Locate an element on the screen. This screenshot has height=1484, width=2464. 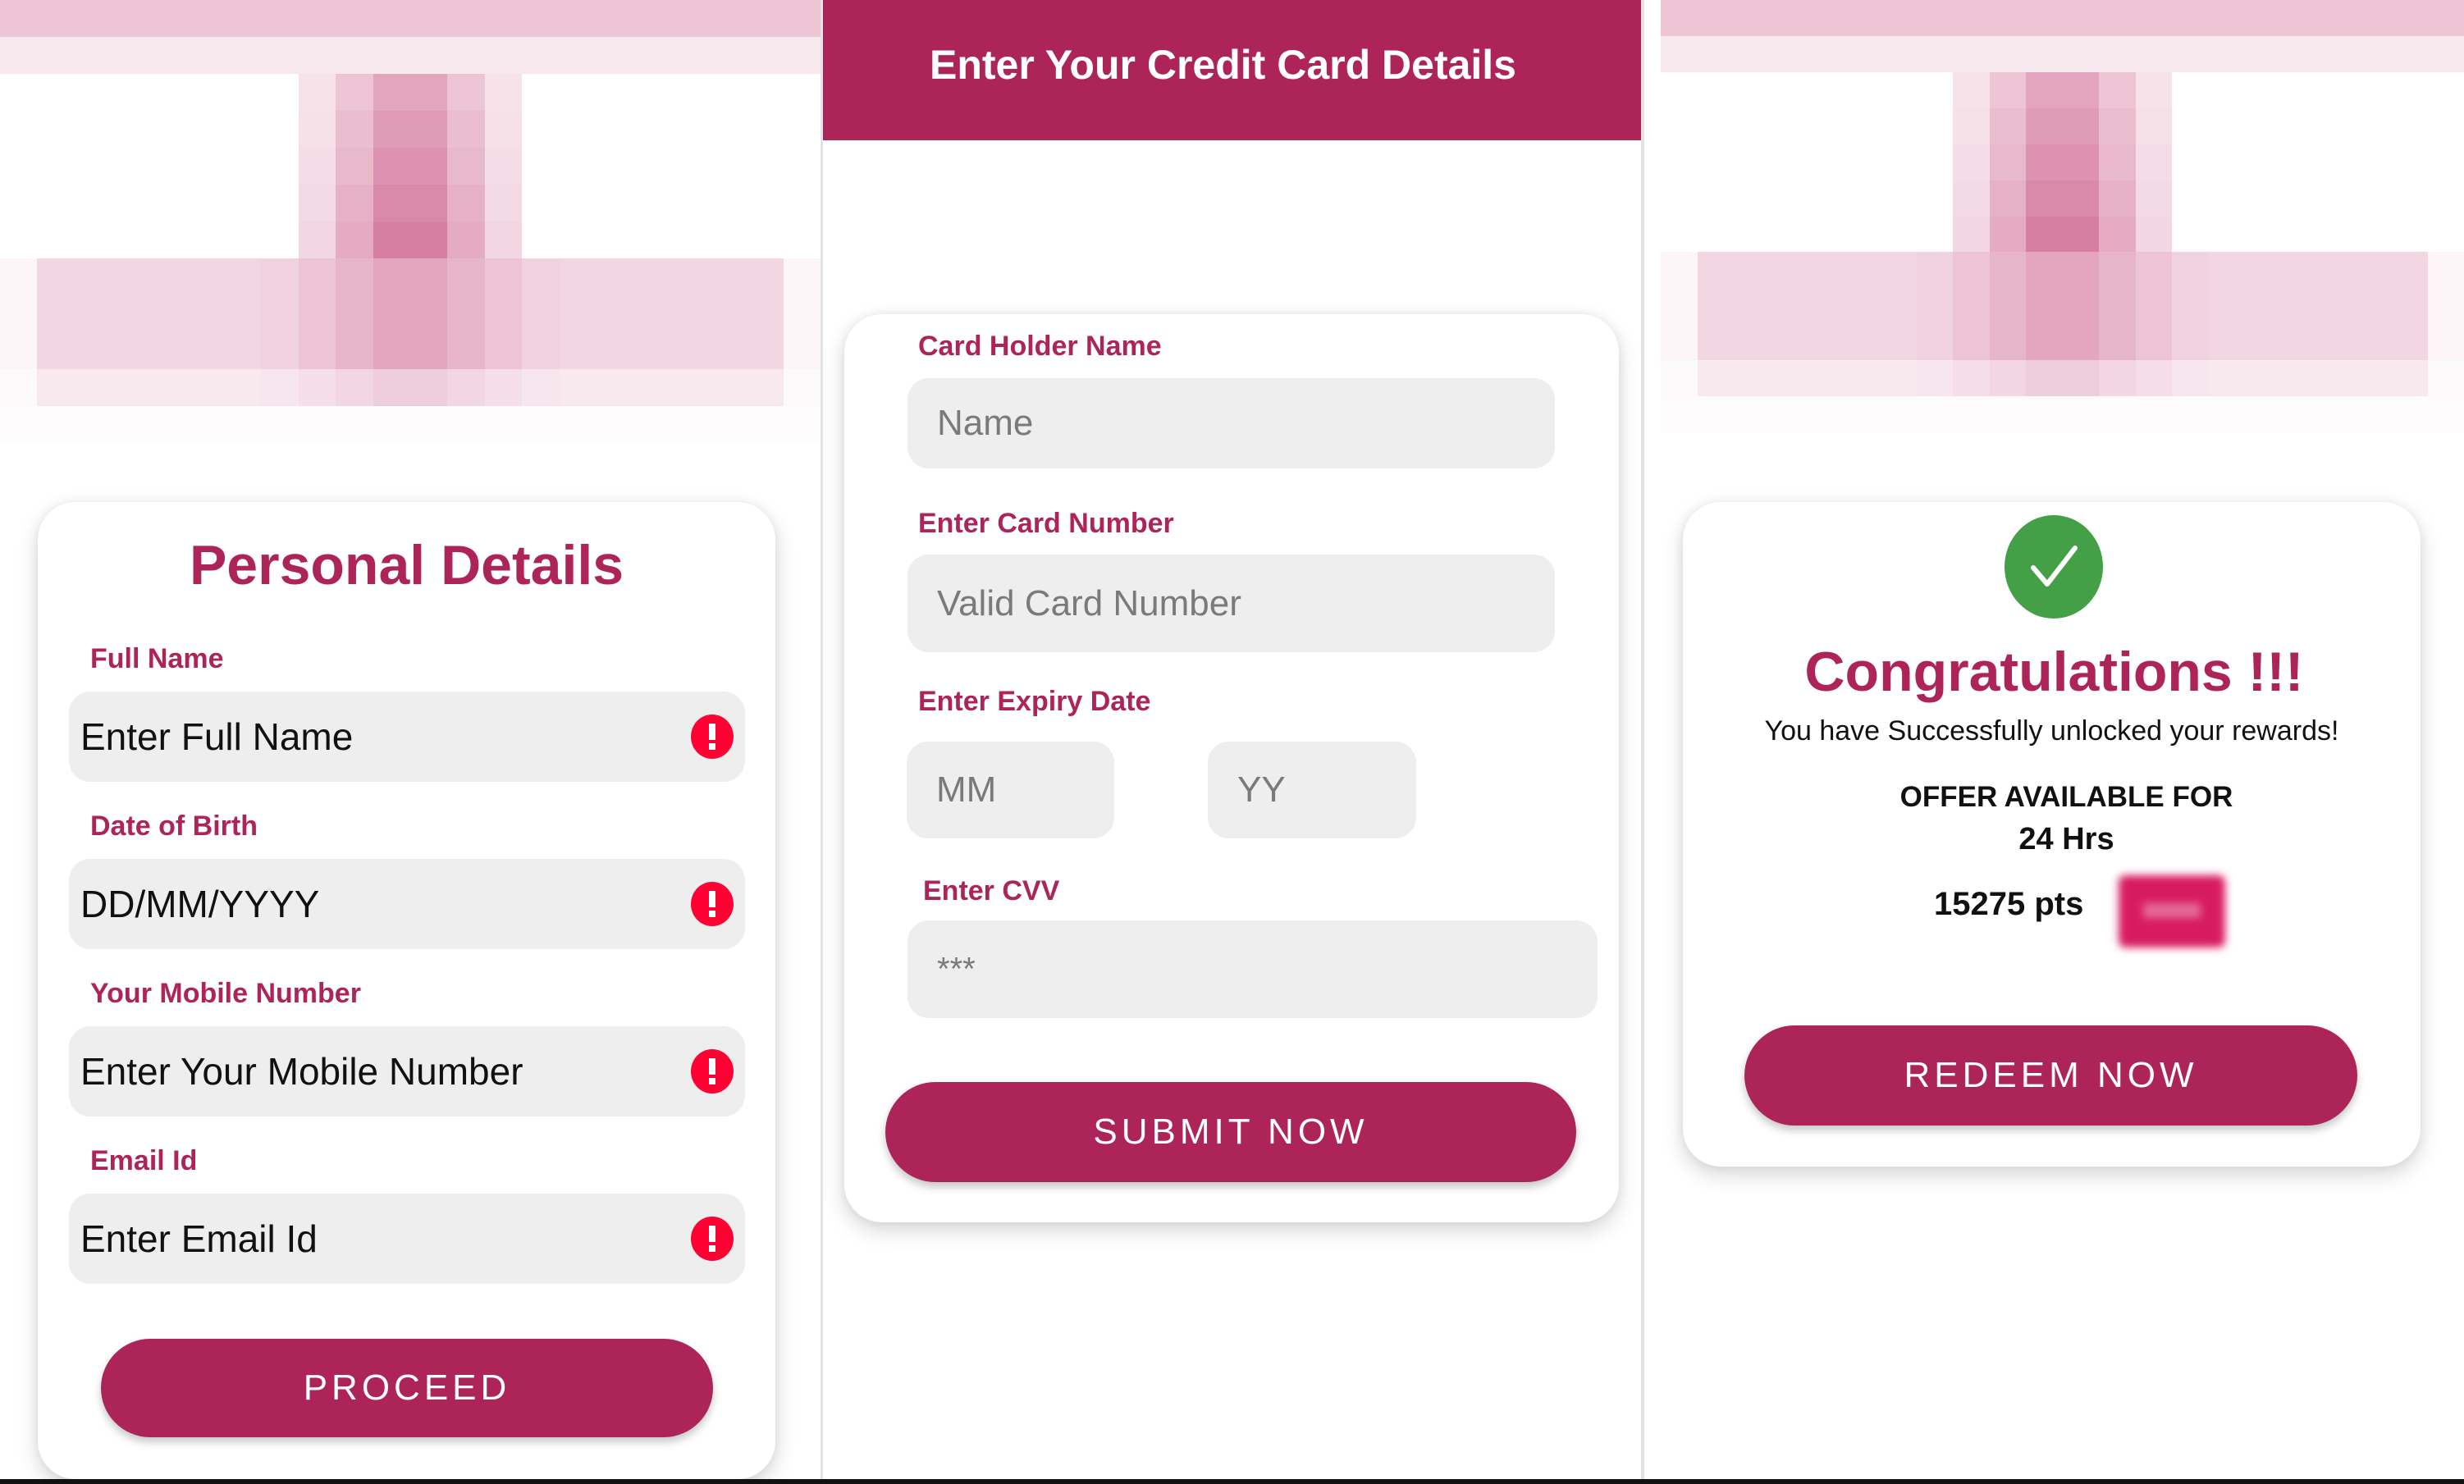
bottom-edge is located at coordinates (1232, 1481).